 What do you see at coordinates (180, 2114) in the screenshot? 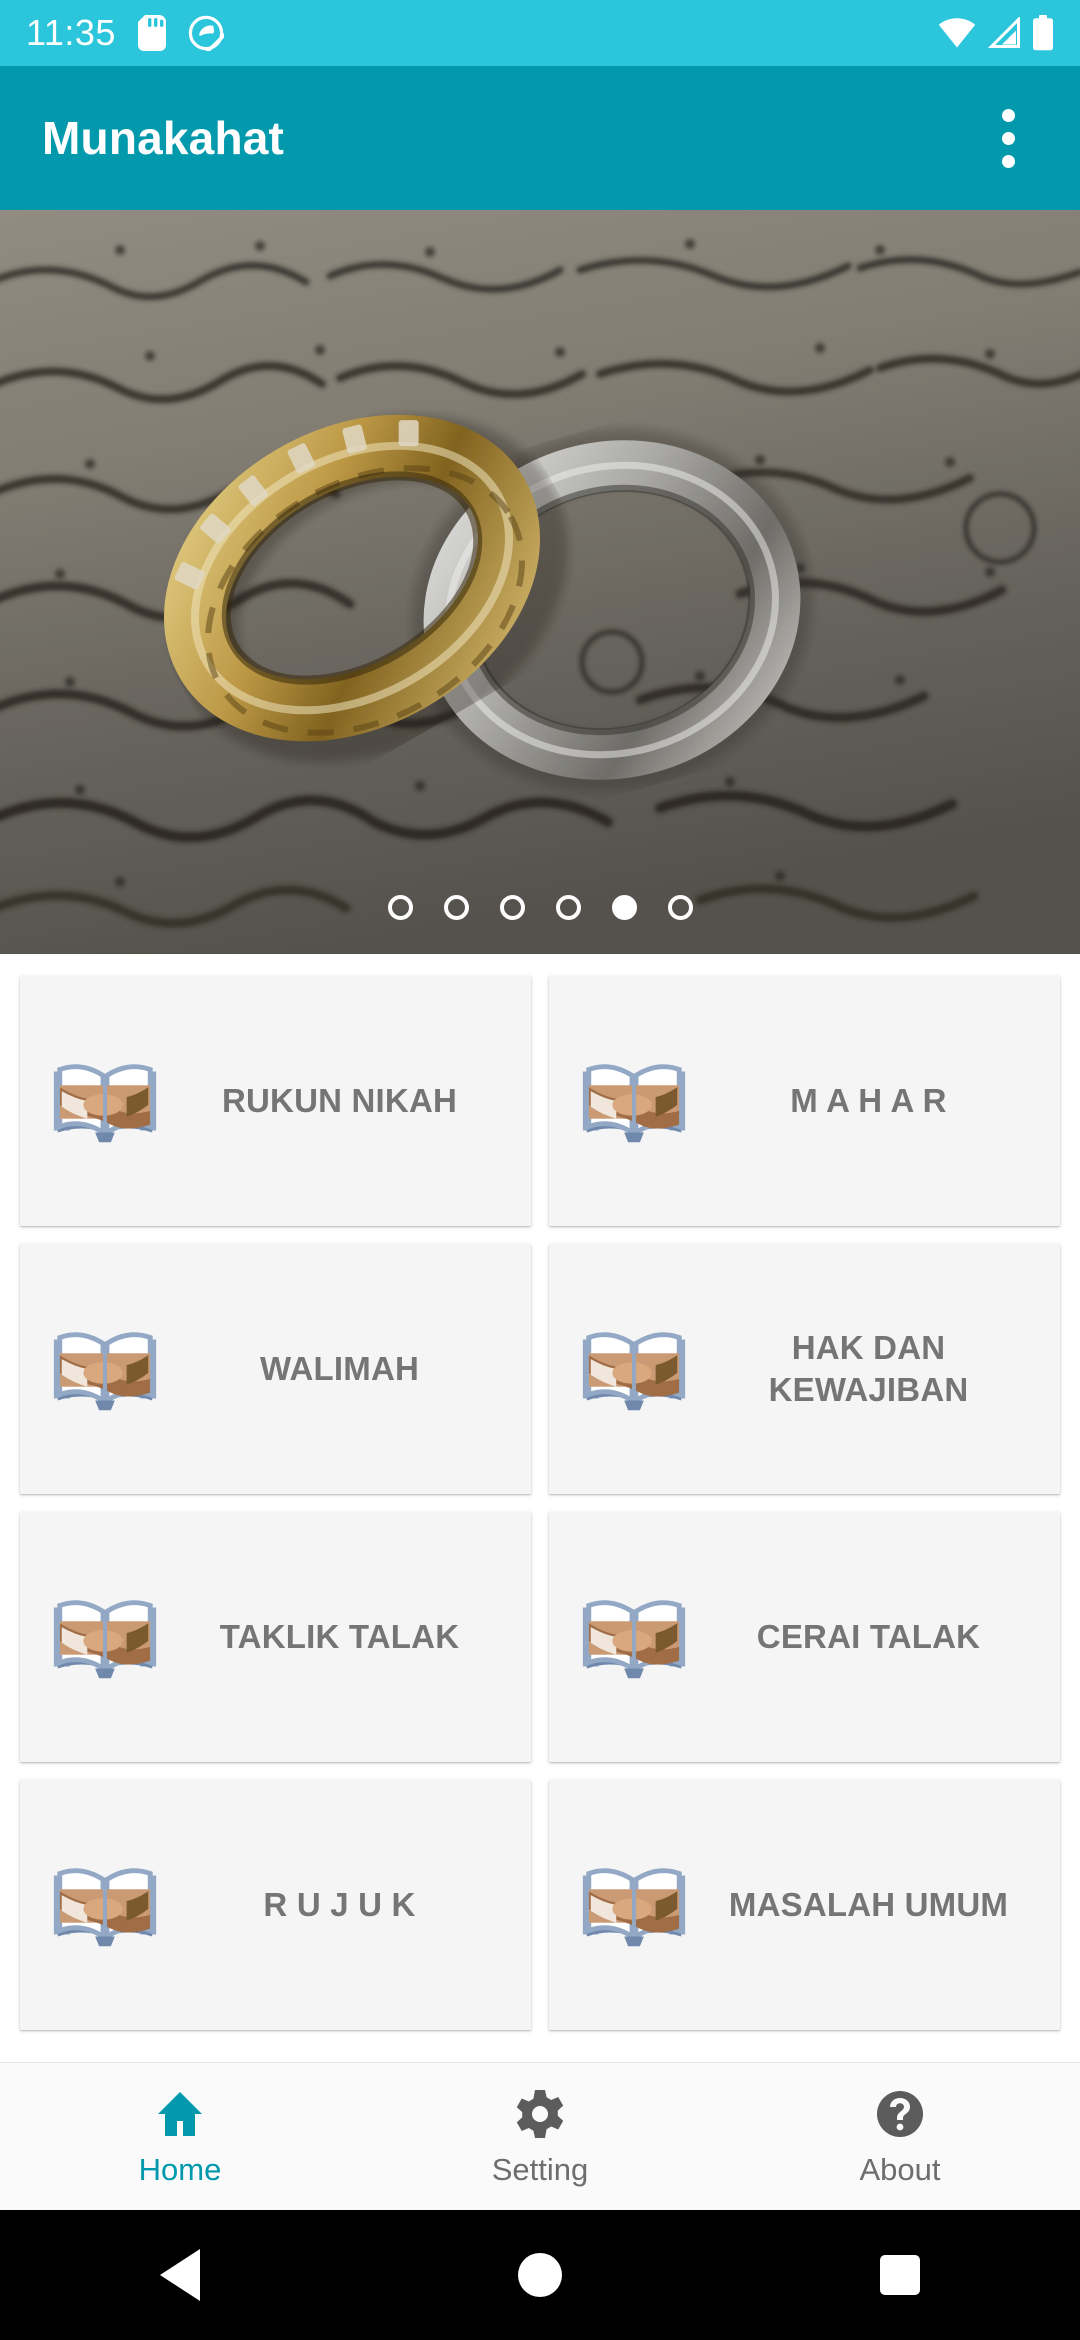
I see `home-icon` at bounding box center [180, 2114].